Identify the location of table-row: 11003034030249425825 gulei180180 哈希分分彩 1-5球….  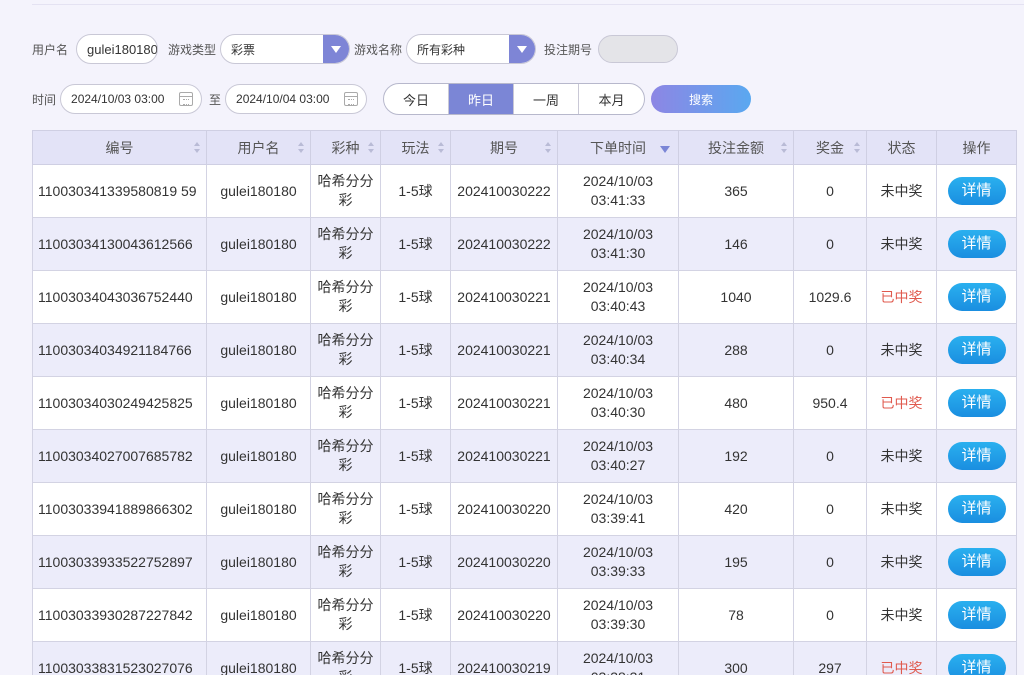
(524, 403).